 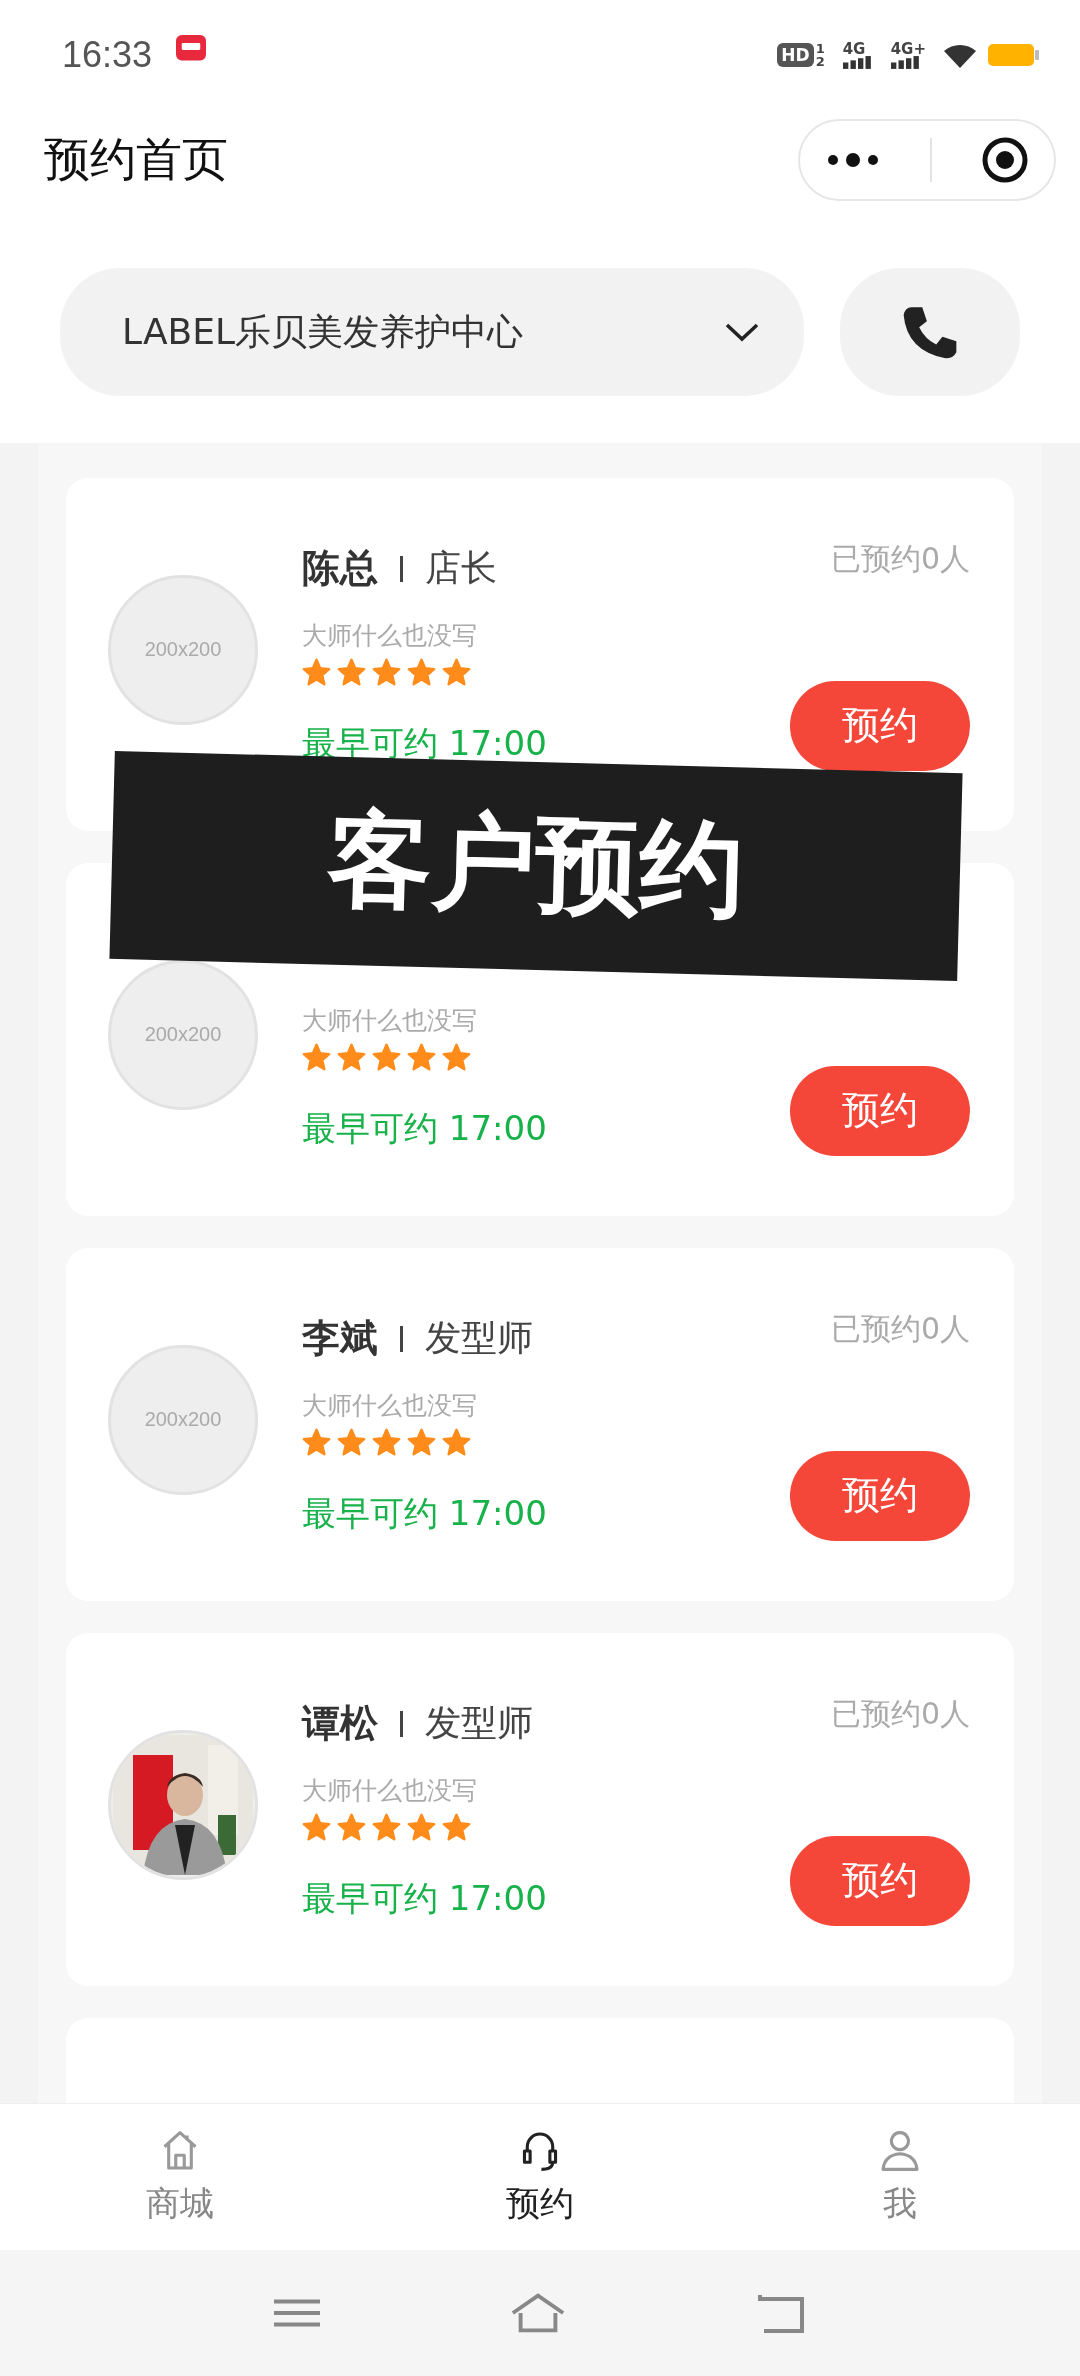 I want to click on battery-icon, so click(x=1014, y=55).